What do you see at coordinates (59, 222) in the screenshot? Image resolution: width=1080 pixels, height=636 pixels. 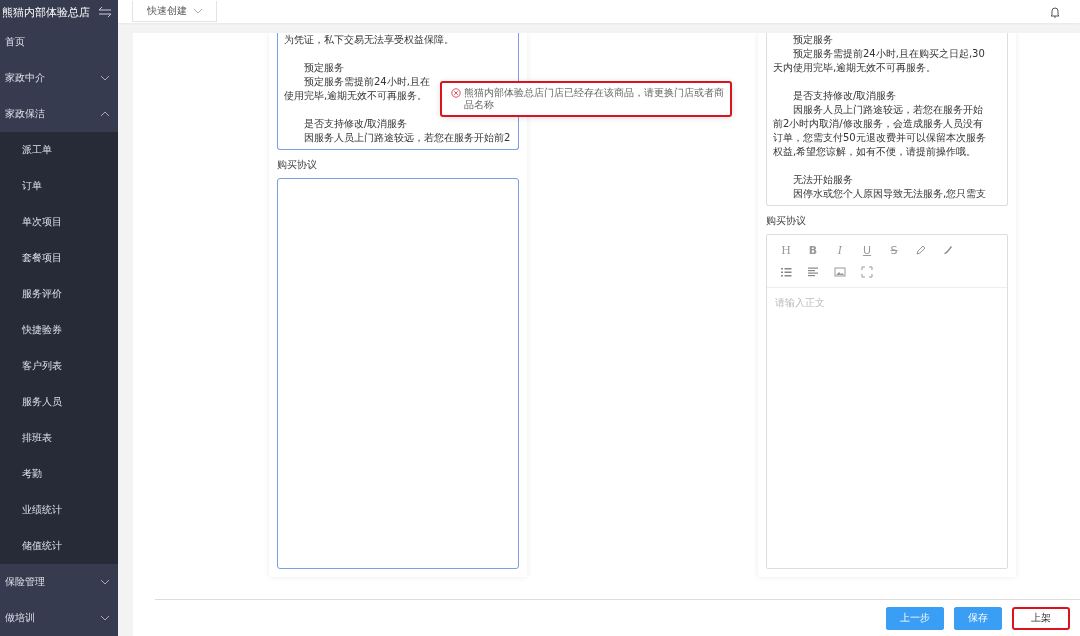 I see `sidebar-subitem: 单次项目` at bounding box center [59, 222].